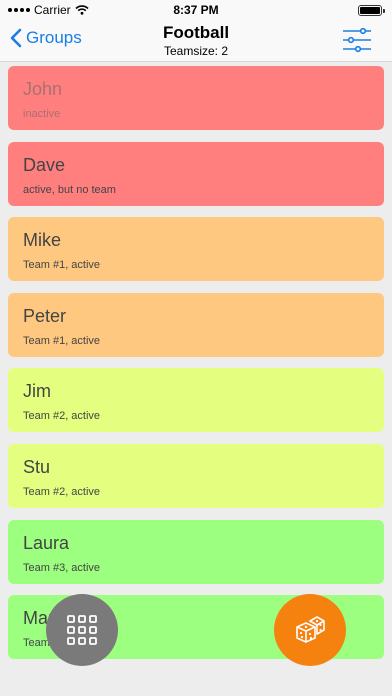 This screenshot has width=392, height=696. Describe the element at coordinates (46, 542) in the screenshot. I see `player-name: Laura` at that location.